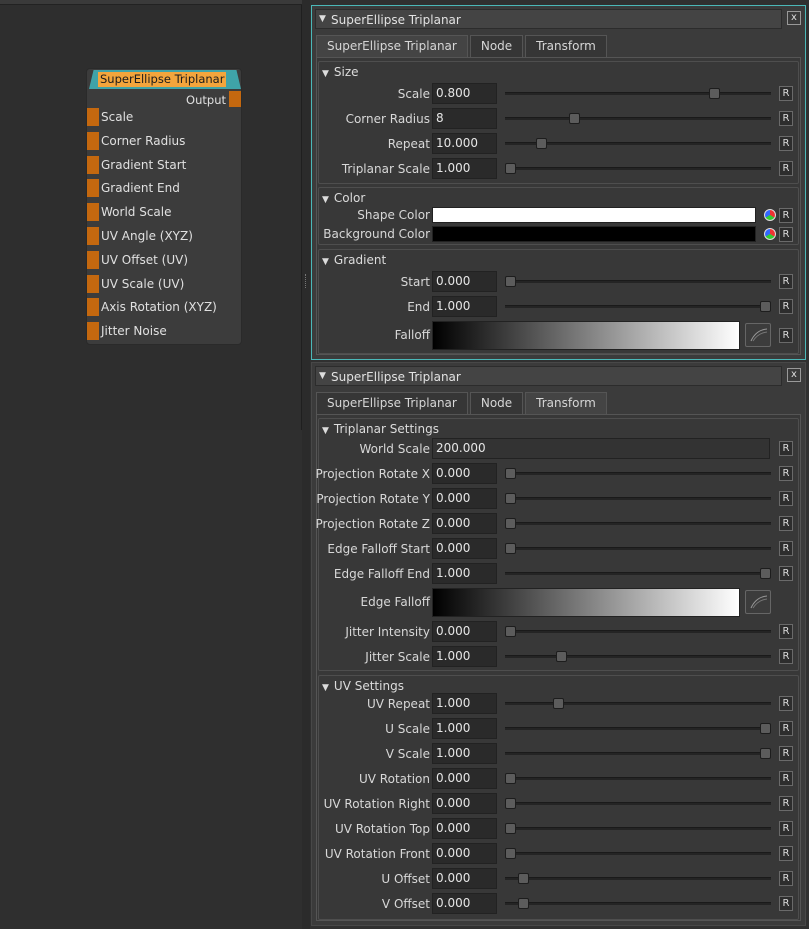 The width and height of the screenshot is (809, 929). Describe the element at coordinates (464, 118) in the screenshot. I see `value-field: 8` at that location.